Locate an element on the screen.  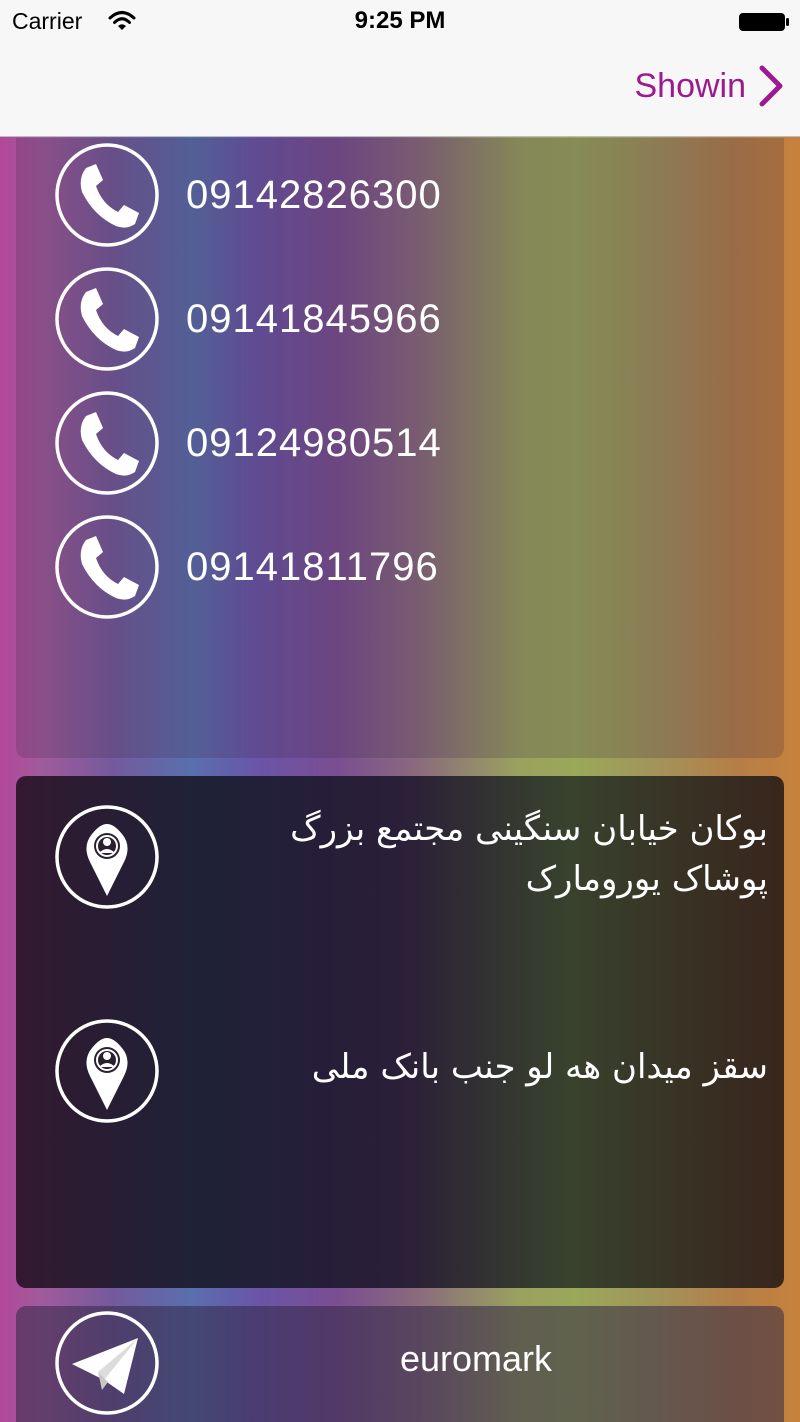
forward-button-label: Showin is located at coordinates (690, 85).